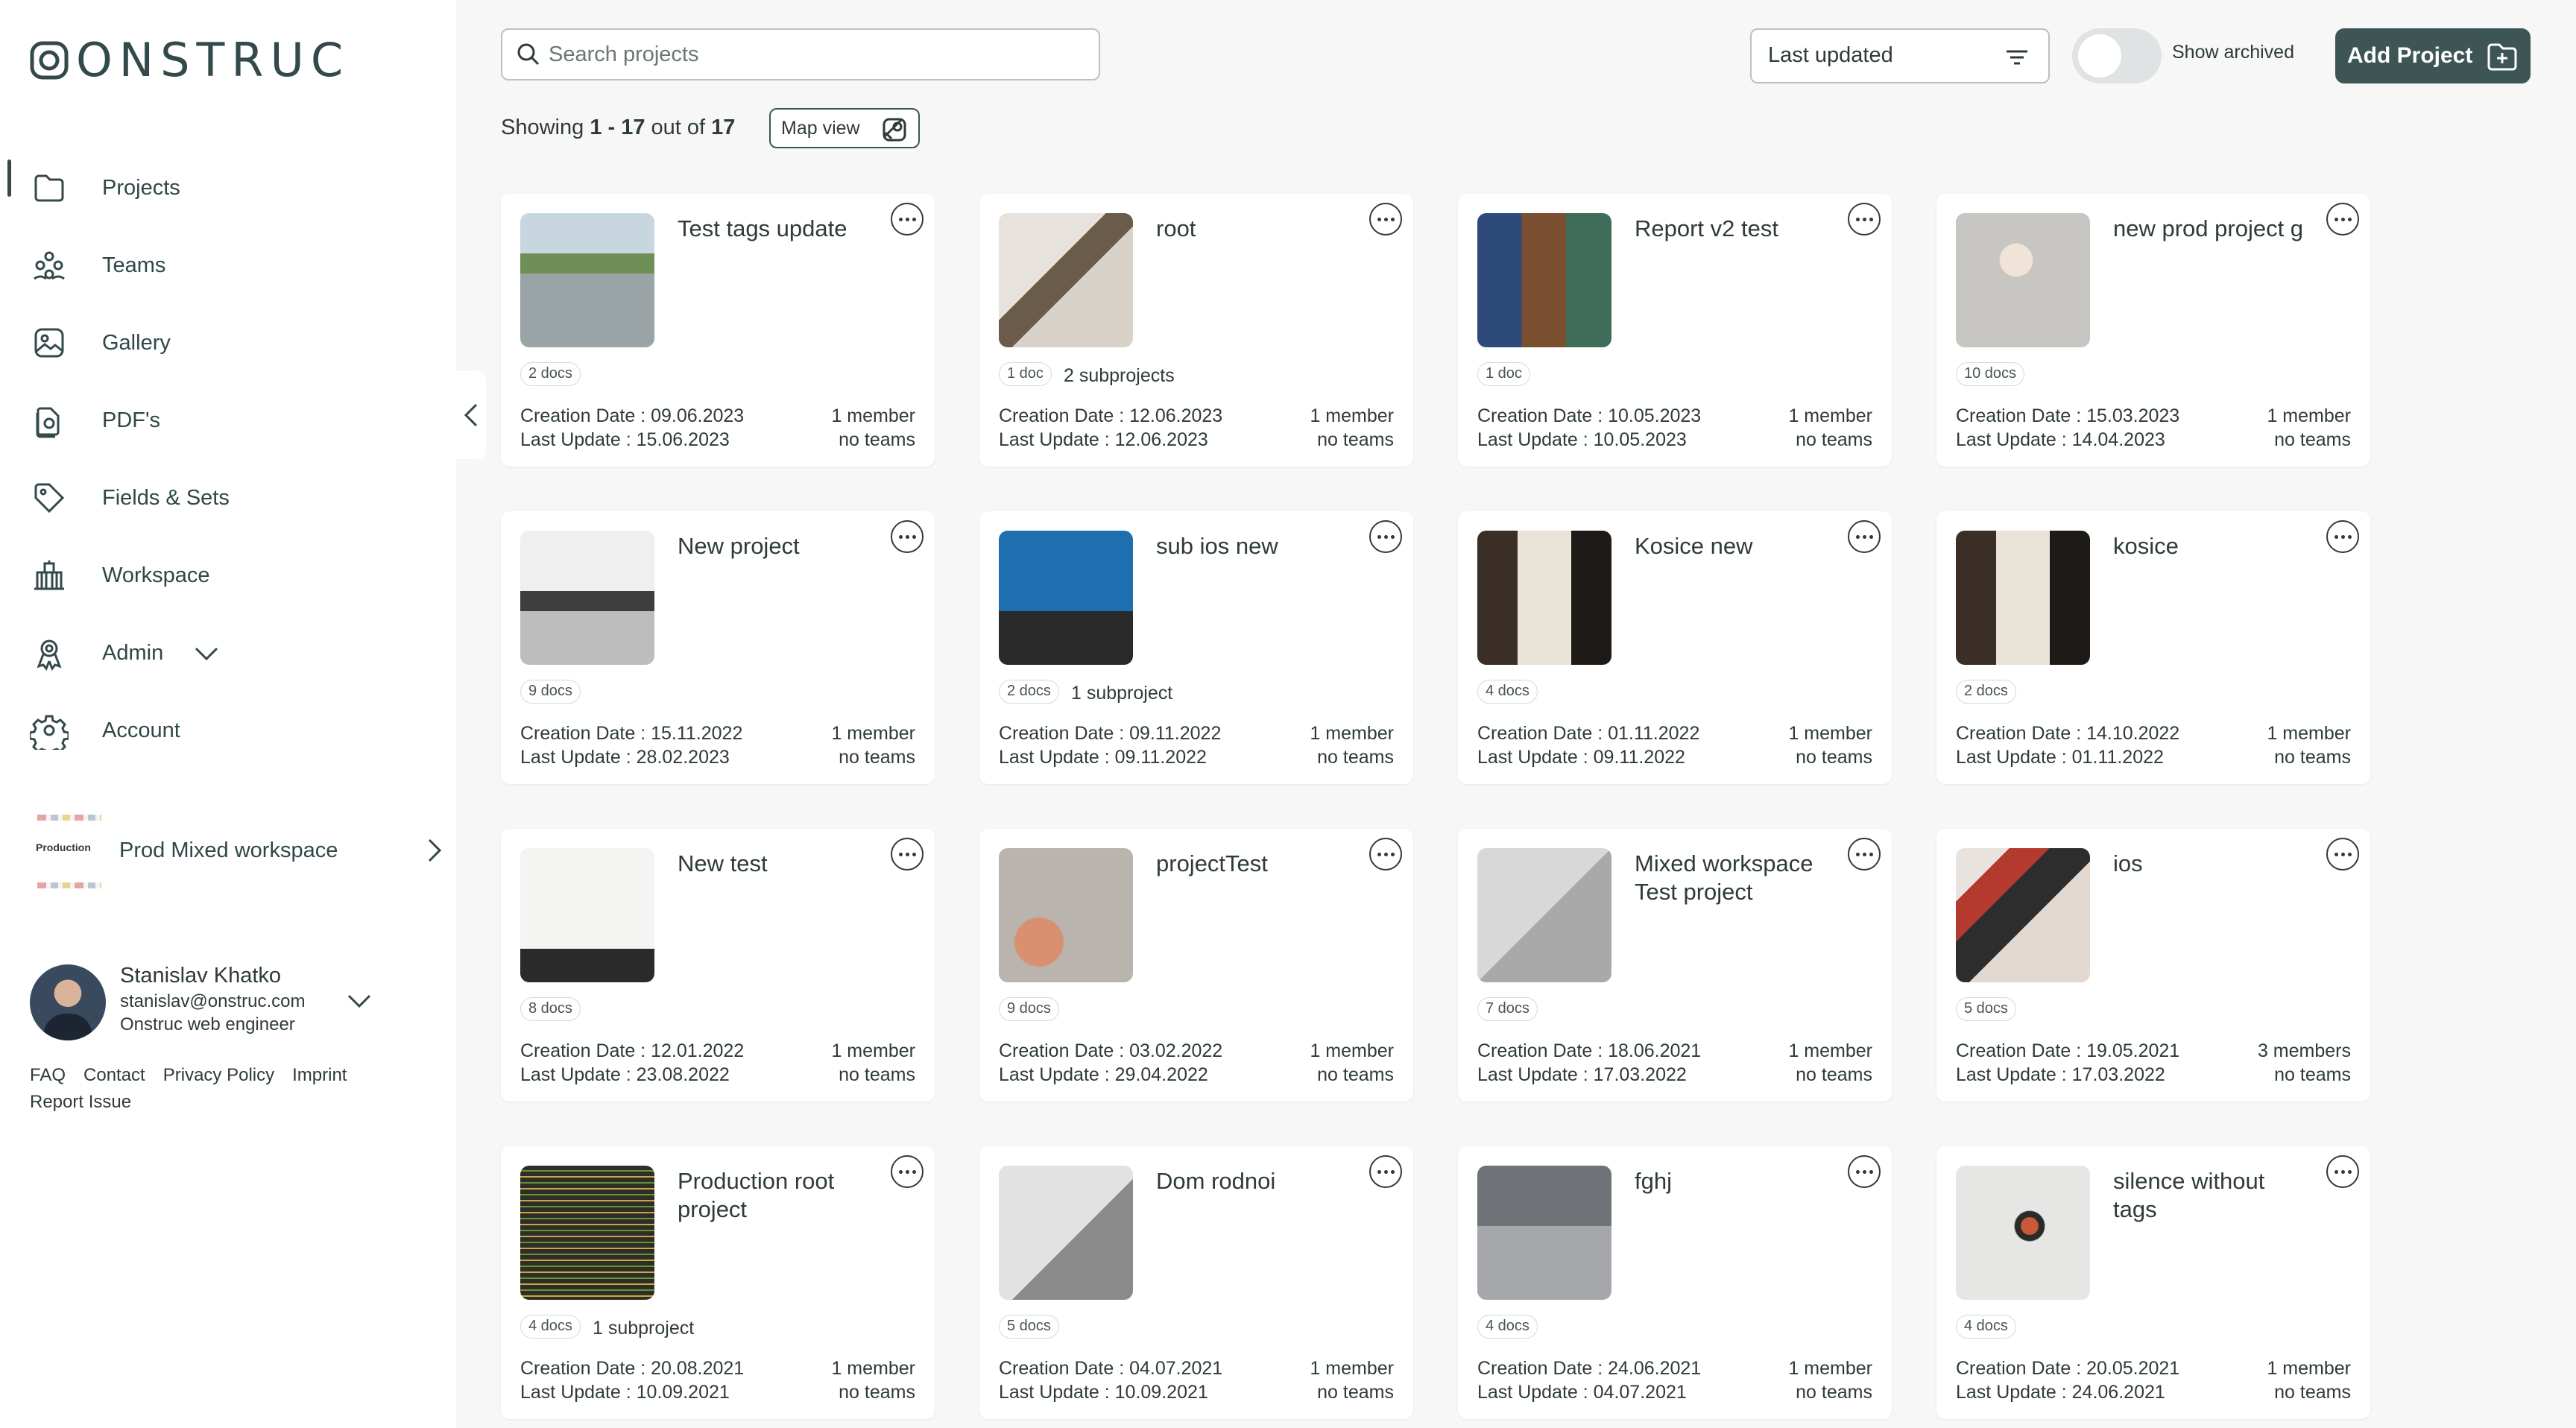 This screenshot has width=2576, height=1428. What do you see at coordinates (81, 1102) in the screenshot?
I see `report-issue-link: Report Issue` at bounding box center [81, 1102].